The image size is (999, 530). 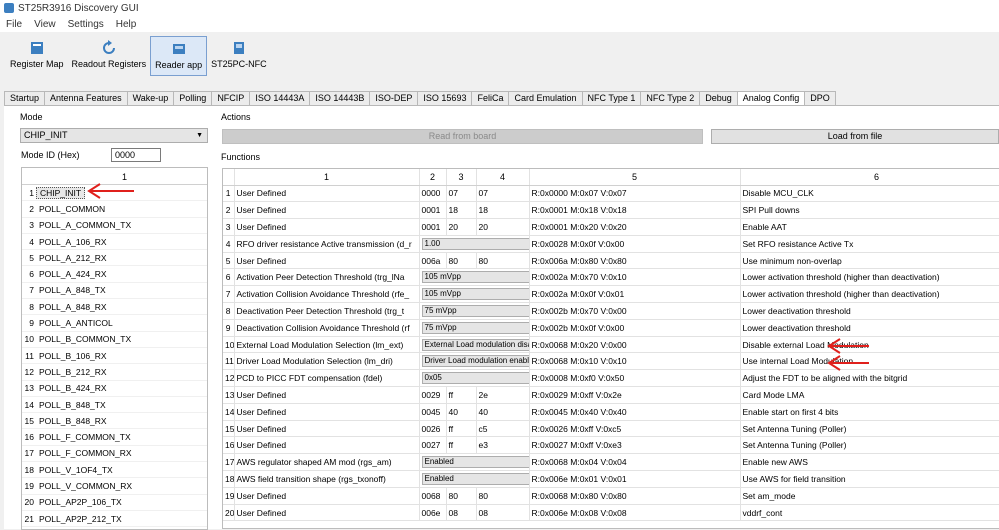 I want to click on menu-help: Help, so click(x=126, y=24).